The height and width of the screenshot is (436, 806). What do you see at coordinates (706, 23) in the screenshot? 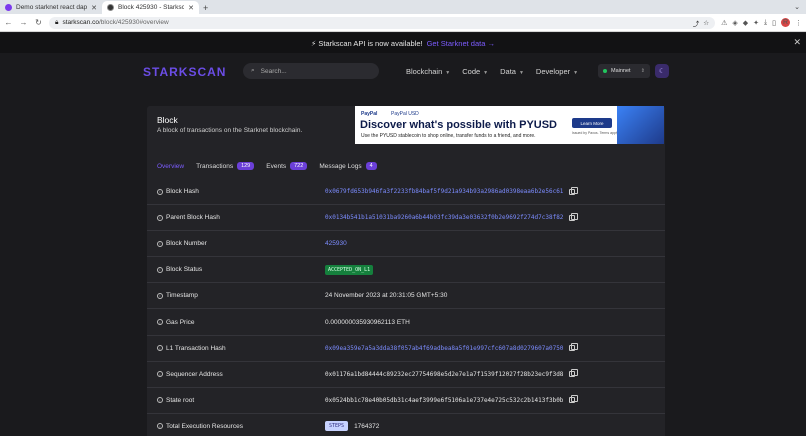
I see `star-icon: ☆` at bounding box center [706, 23].